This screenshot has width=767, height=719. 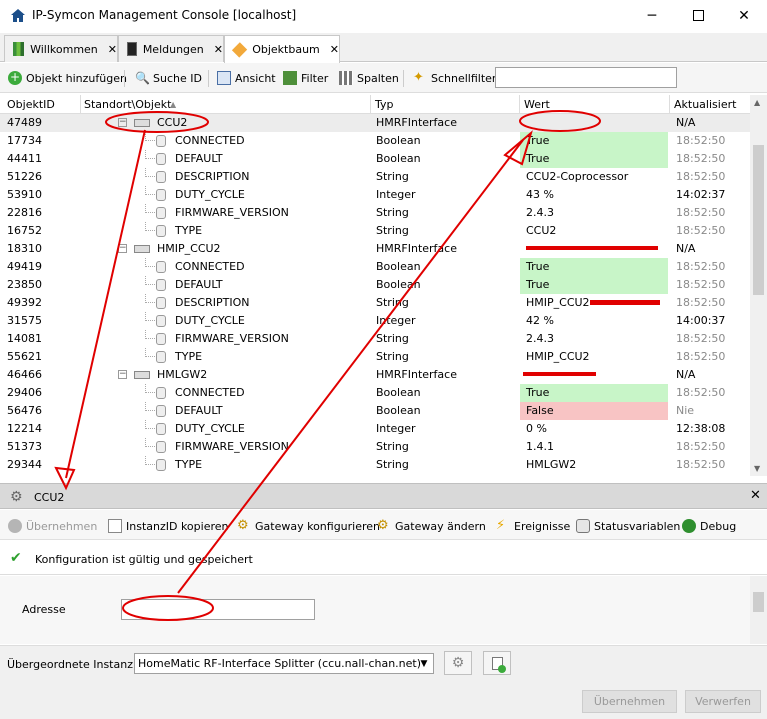 What do you see at coordinates (142, 78) in the screenshot?
I see `search-icon: 🔍` at bounding box center [142, 78].